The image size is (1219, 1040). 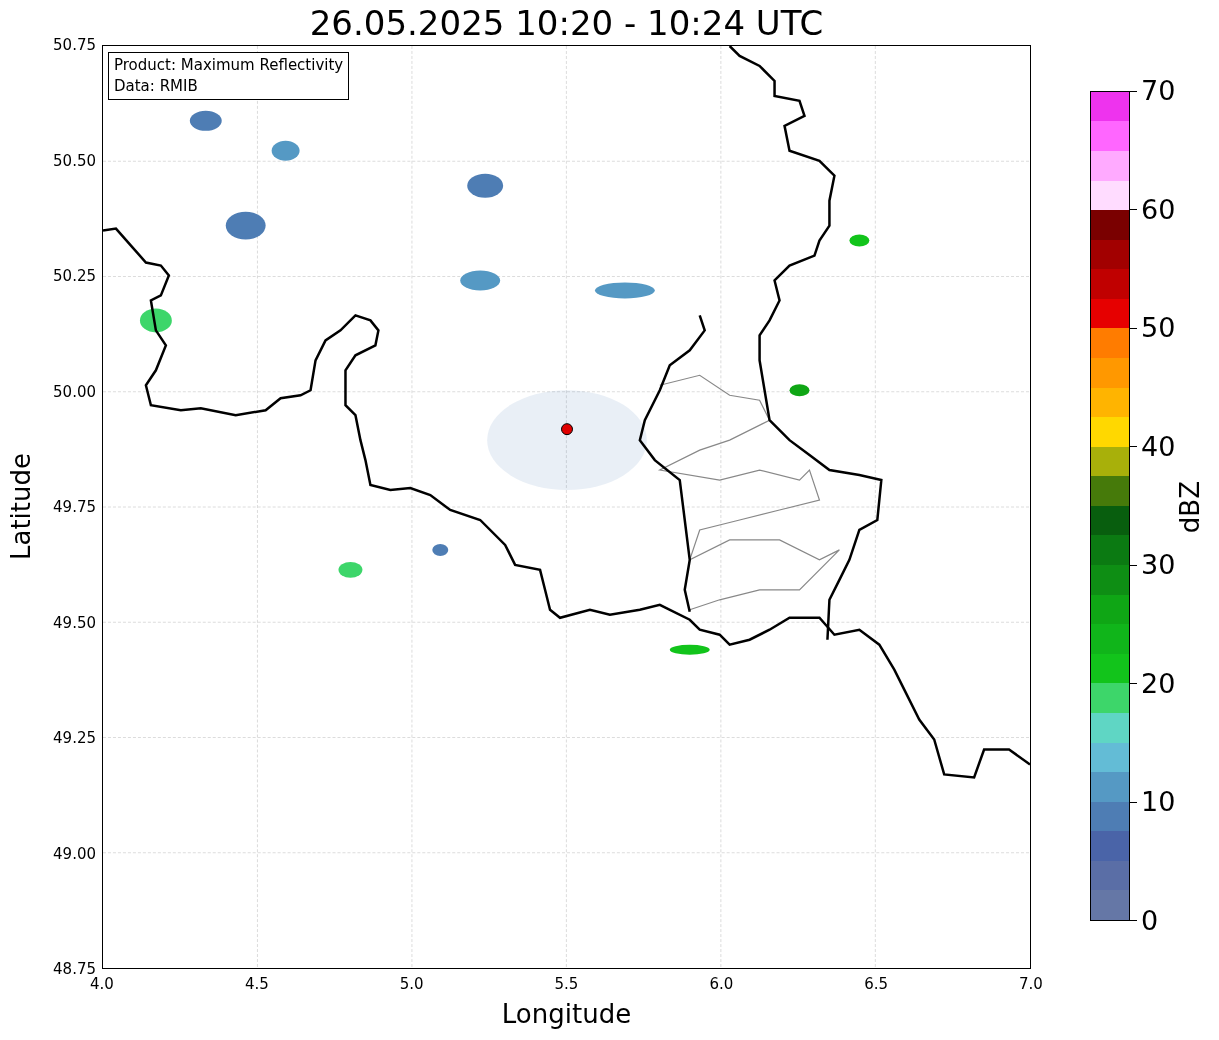 What do you see at coordinates (21, 507) in the screenshot?
I see `axis-label: Latitude` at bounding box center [21, 507].